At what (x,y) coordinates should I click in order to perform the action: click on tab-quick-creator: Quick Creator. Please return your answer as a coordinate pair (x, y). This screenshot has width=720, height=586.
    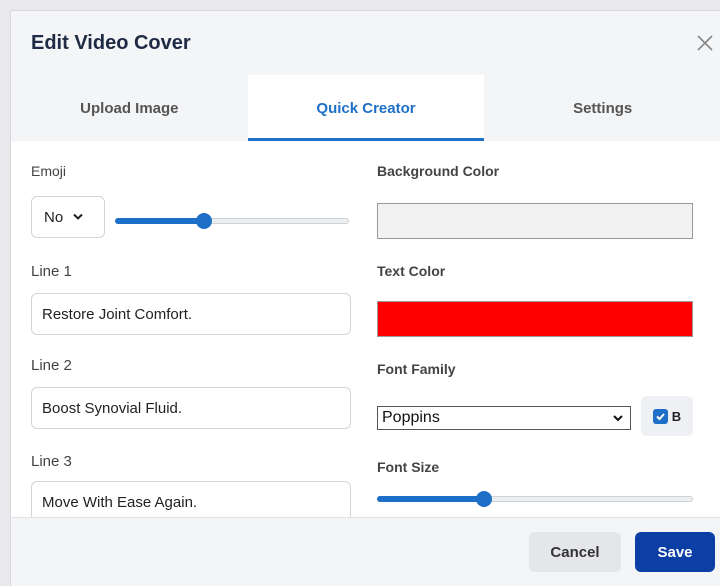
    Looking at the image, I should click on (366, 108).